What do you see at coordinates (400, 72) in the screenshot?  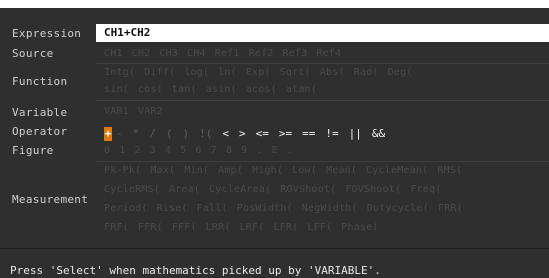 I see `function-item: Deg(` at bounding box center [400, 72].